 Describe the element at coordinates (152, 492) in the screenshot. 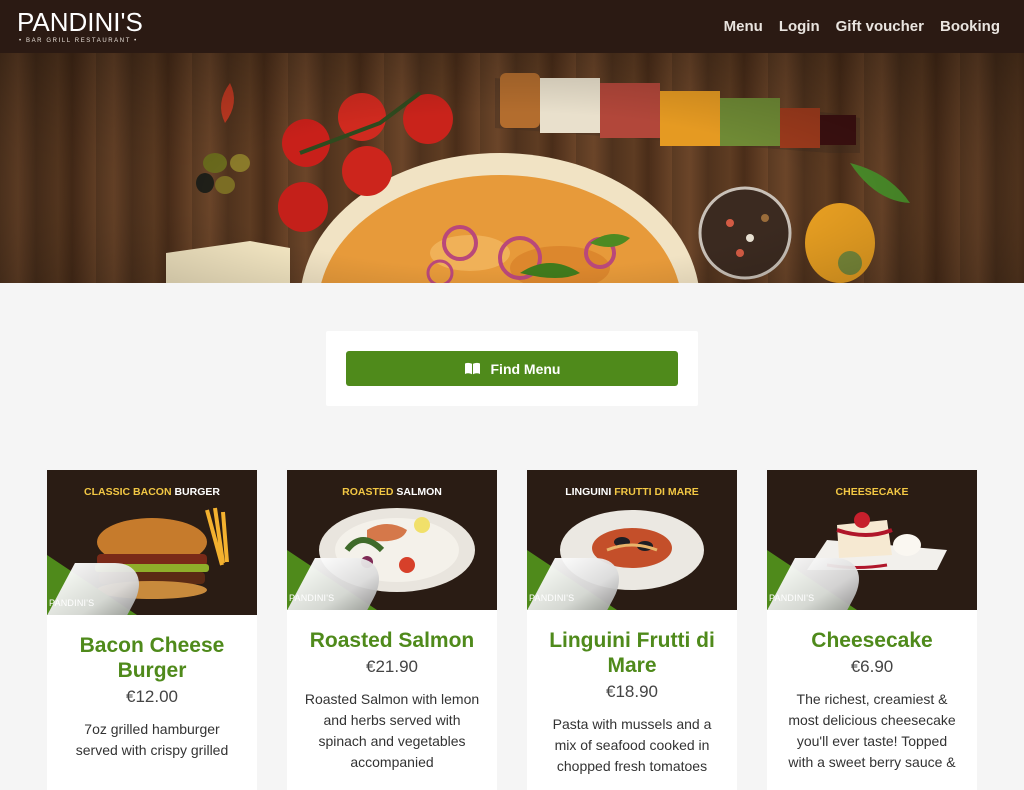

I see `dish-banner: CLASSIC BACON BURGER` at that location.